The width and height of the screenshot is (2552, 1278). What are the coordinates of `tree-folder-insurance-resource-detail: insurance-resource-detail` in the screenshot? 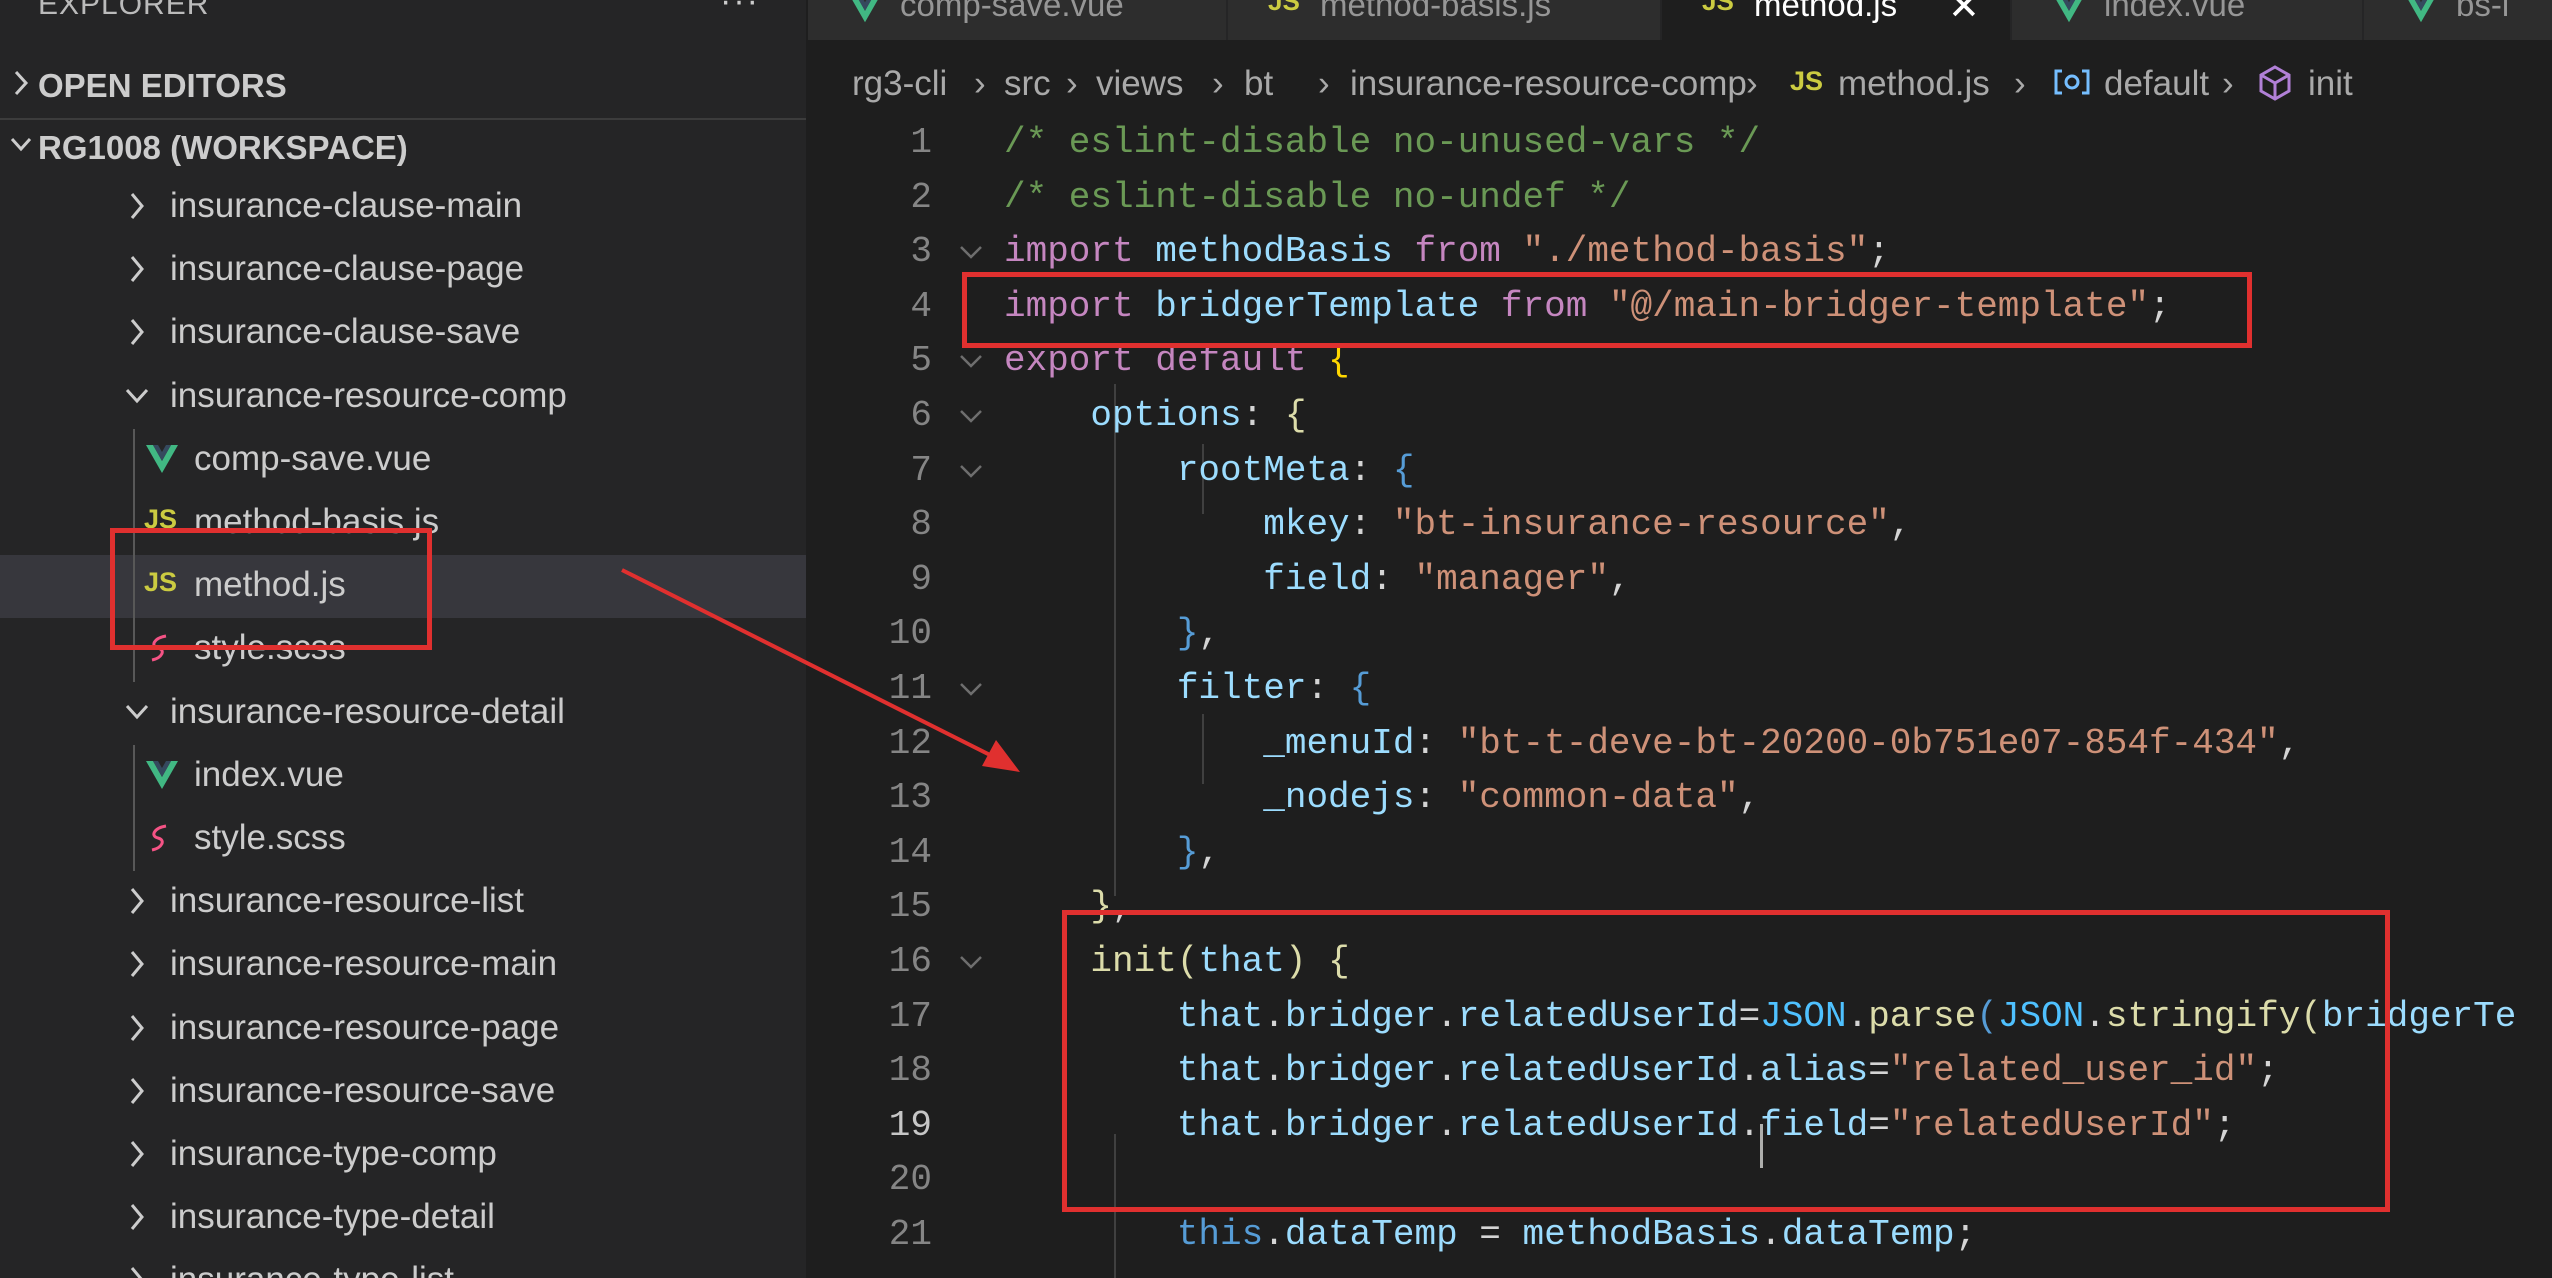 It's located at (403, 713).